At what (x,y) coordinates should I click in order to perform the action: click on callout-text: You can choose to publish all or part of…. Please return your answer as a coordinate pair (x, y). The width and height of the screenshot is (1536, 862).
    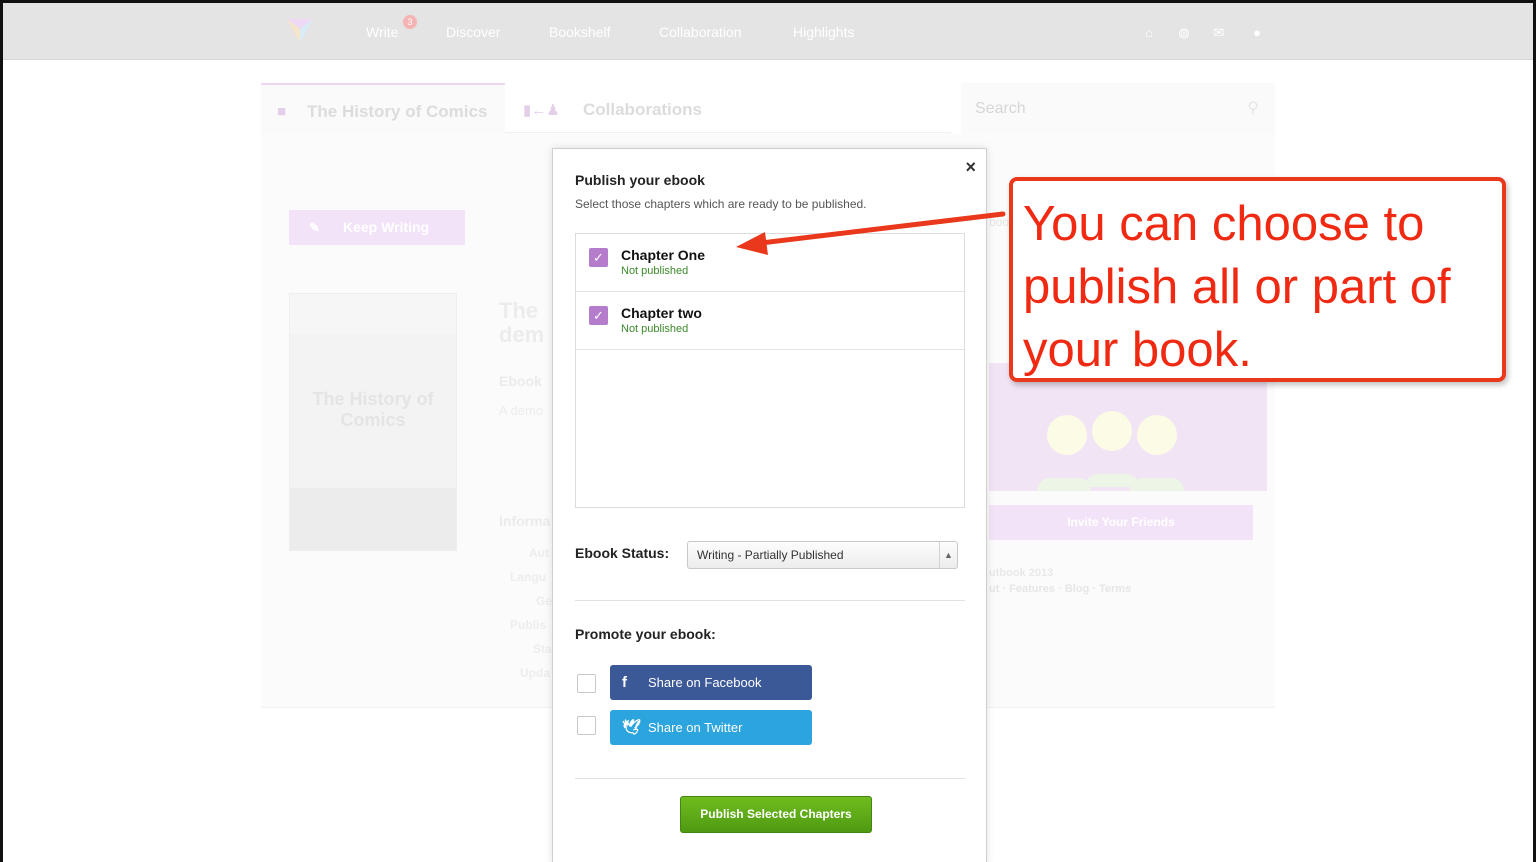
    Looking at the image, I should click on (1237, 287).